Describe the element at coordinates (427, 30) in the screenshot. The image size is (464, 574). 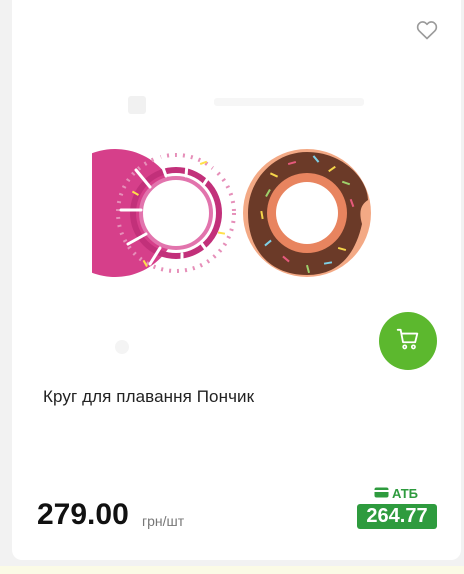
I see `favorite-heart-icon` at that location.